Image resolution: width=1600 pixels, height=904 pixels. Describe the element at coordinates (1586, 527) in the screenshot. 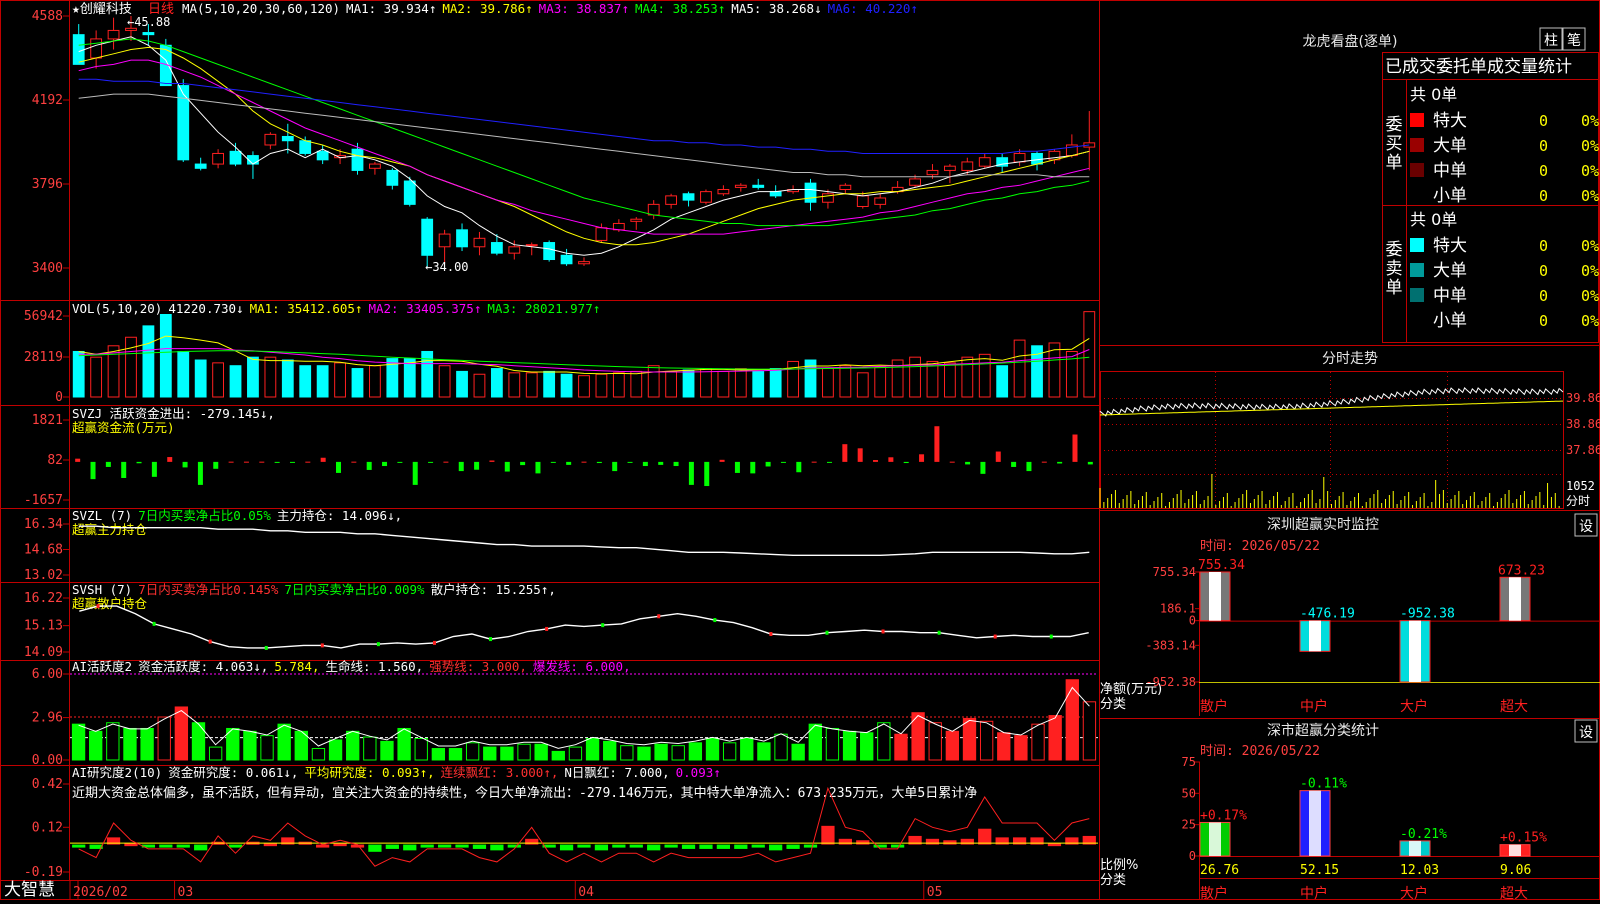

I see `mon-settings-label: 设` at that location.